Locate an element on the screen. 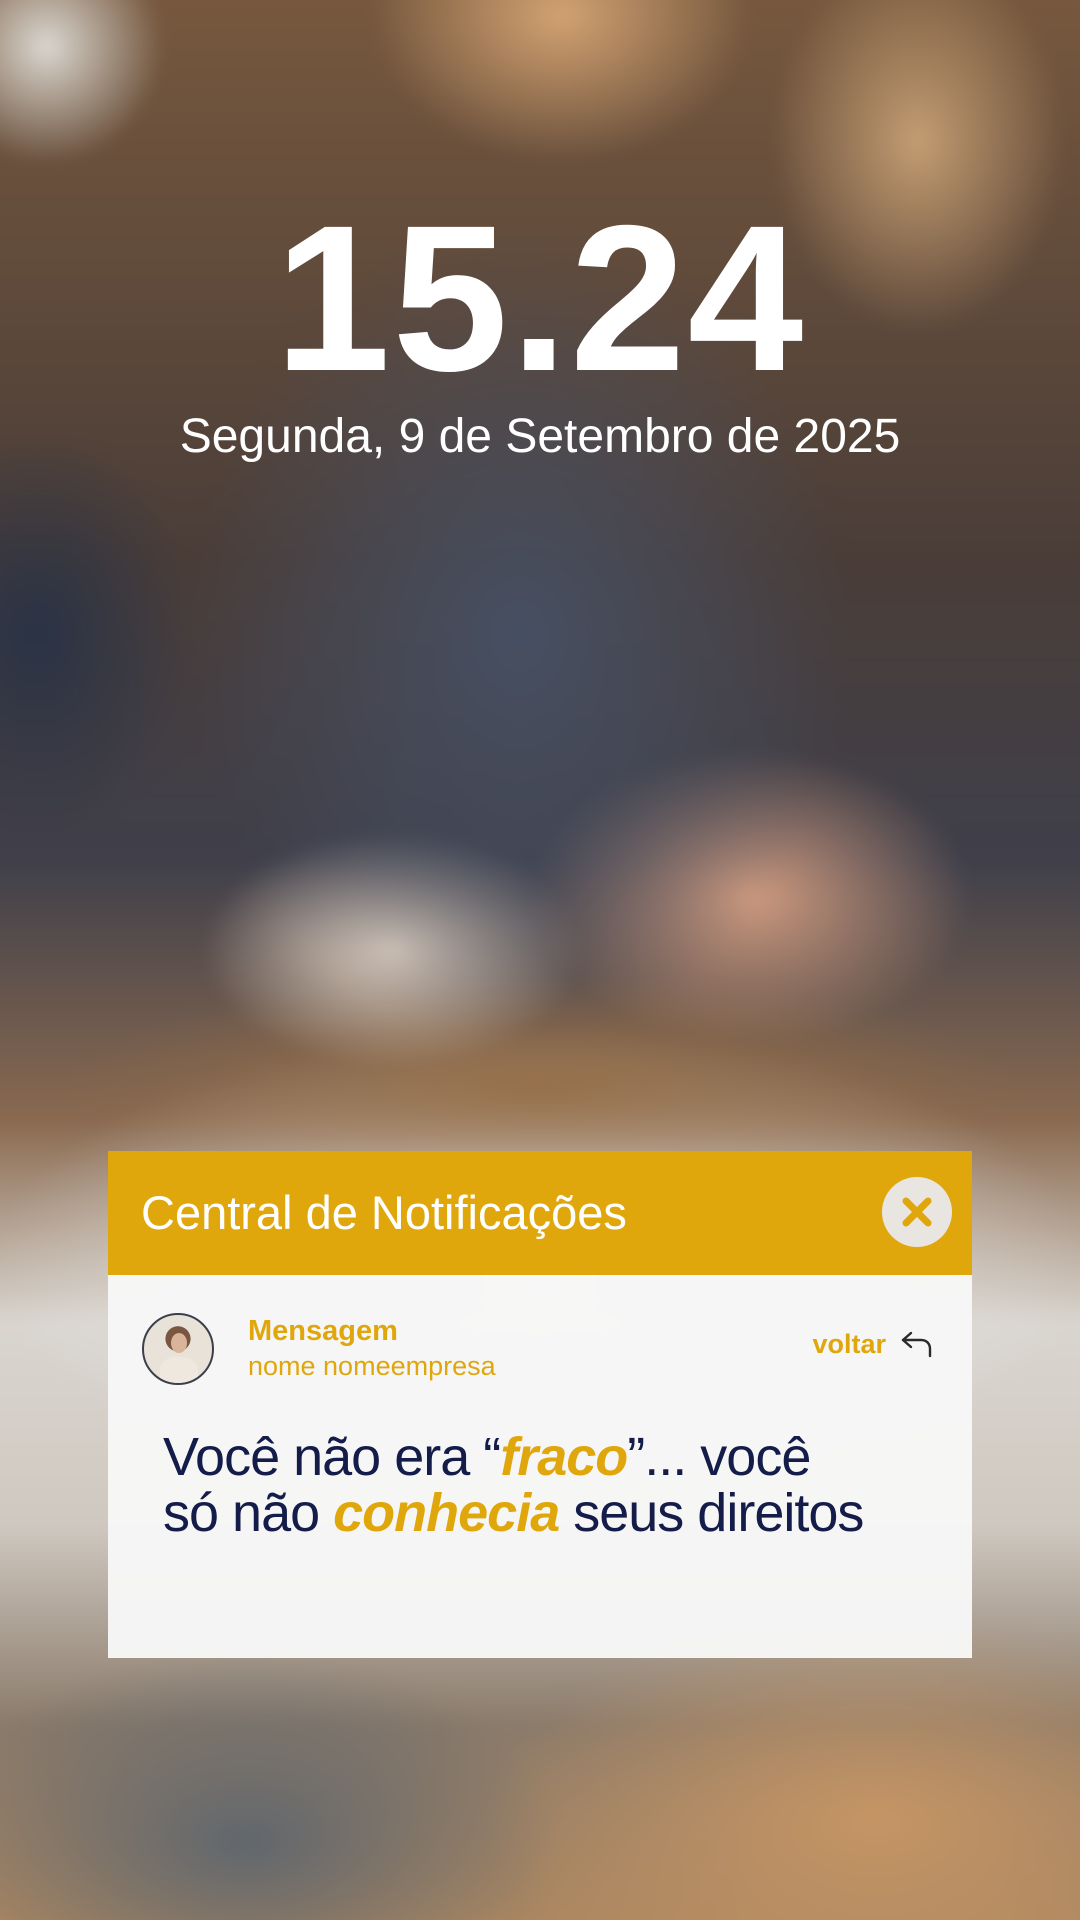 The width and height of the screenshot is (1080, 1920). lockscreen-clock: 15.24 is located at coordinates (540, 299).